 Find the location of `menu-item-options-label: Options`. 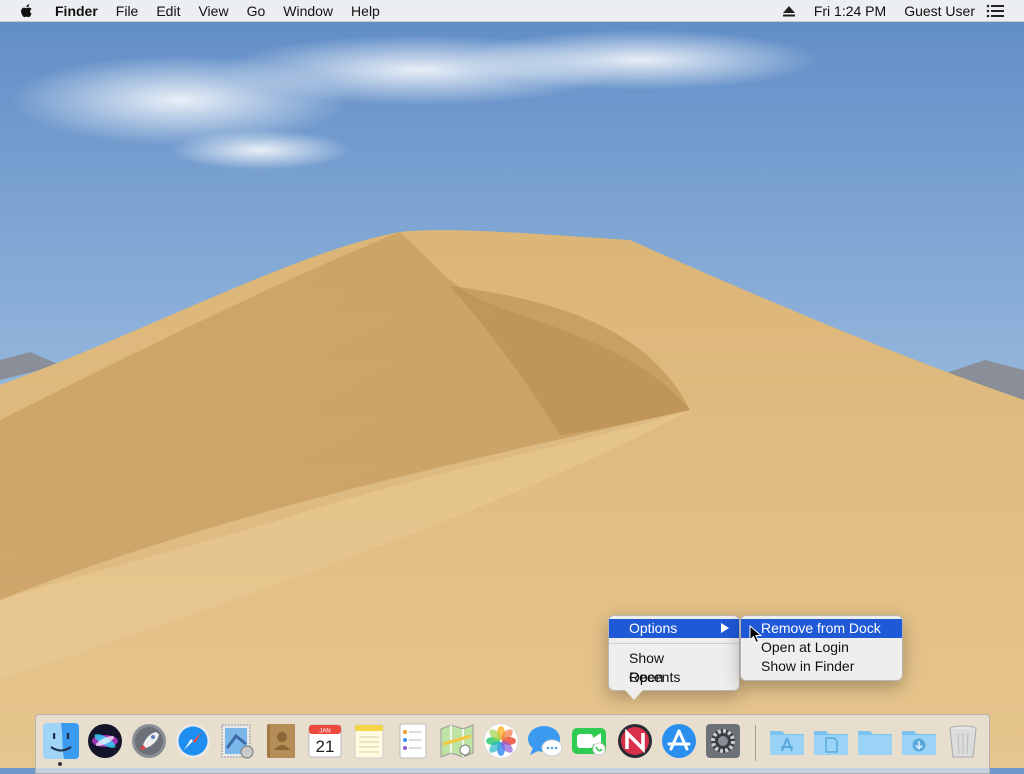

menu-item-options-label: Options is located at coordinates (653, 628).